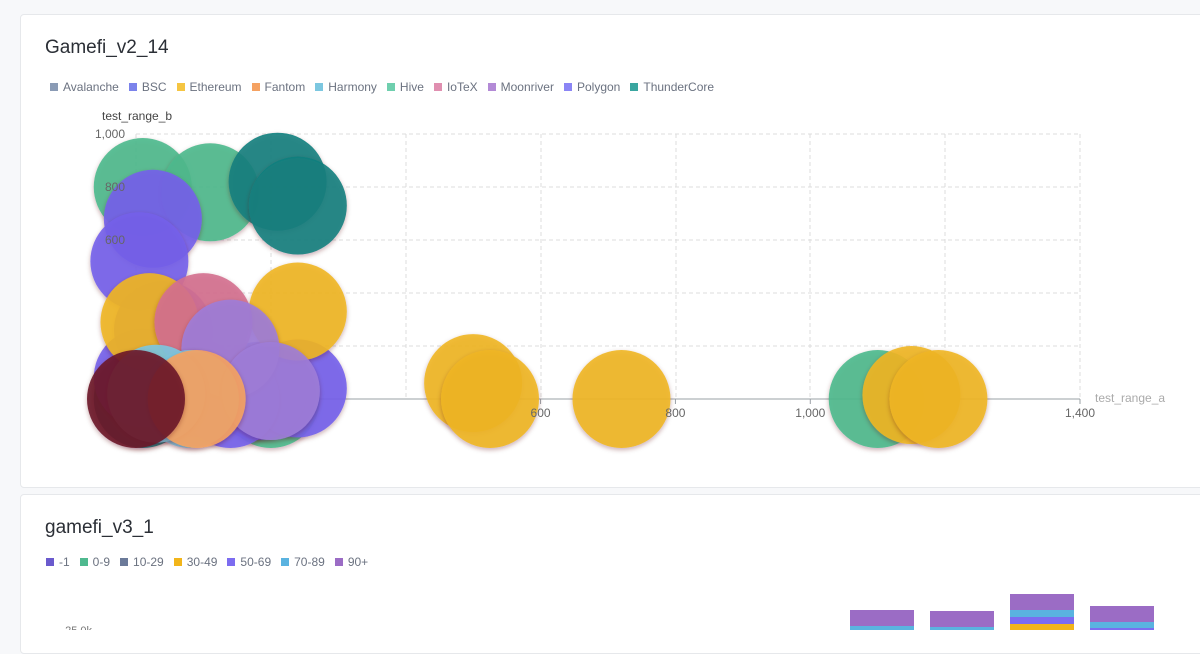 This screenshot has height=654, width=1200. I want to click on y-axis-title: test_range_b, so click(137, 116).